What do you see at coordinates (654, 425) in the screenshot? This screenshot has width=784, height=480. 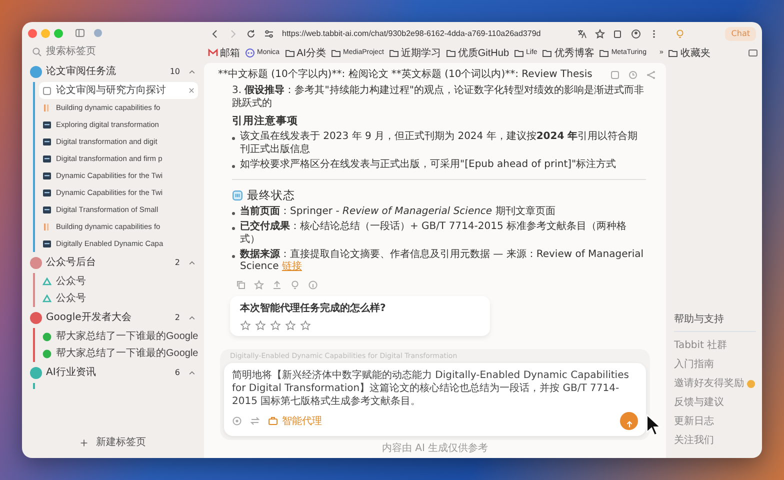 I see `mouse-pointer-icon` at bounding box center [654, 425].